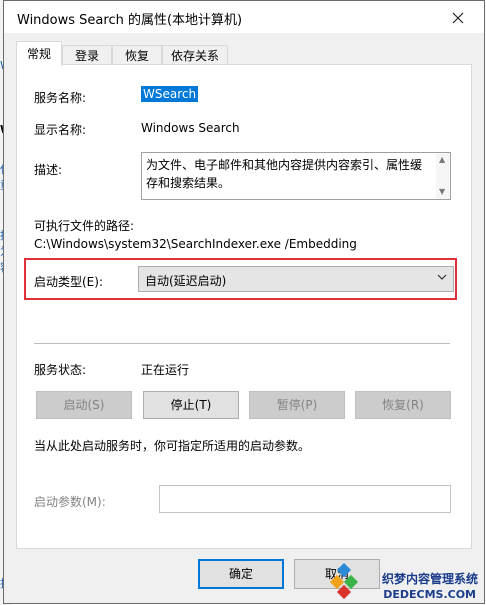  What do you see at coordinates (84, 405) in the screenshot?
I see `start-button: 启动(S)` at bounding box center [84, 405].